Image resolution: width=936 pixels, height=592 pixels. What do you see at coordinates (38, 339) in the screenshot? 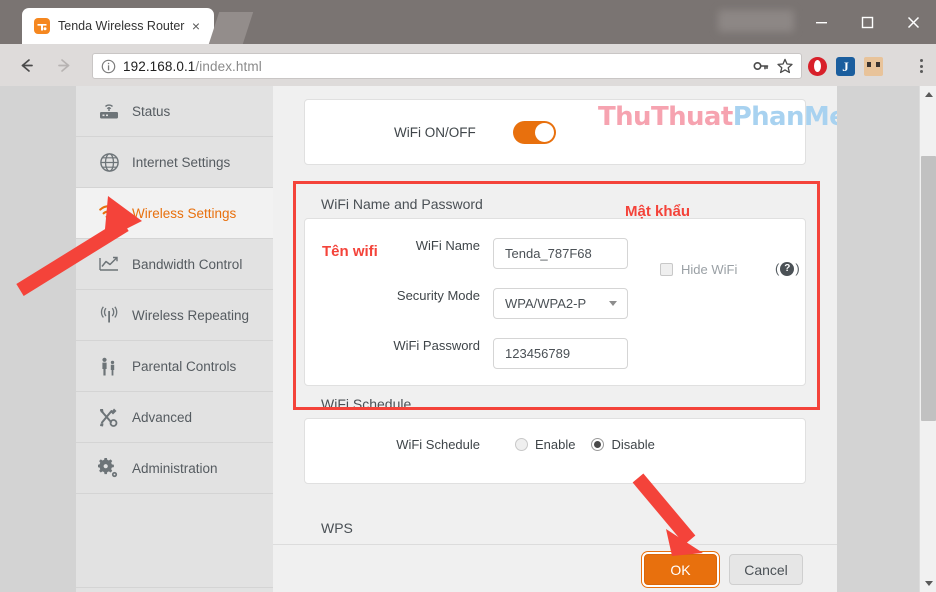
I see `page-left-gutter` at bounding box center [38, 339].